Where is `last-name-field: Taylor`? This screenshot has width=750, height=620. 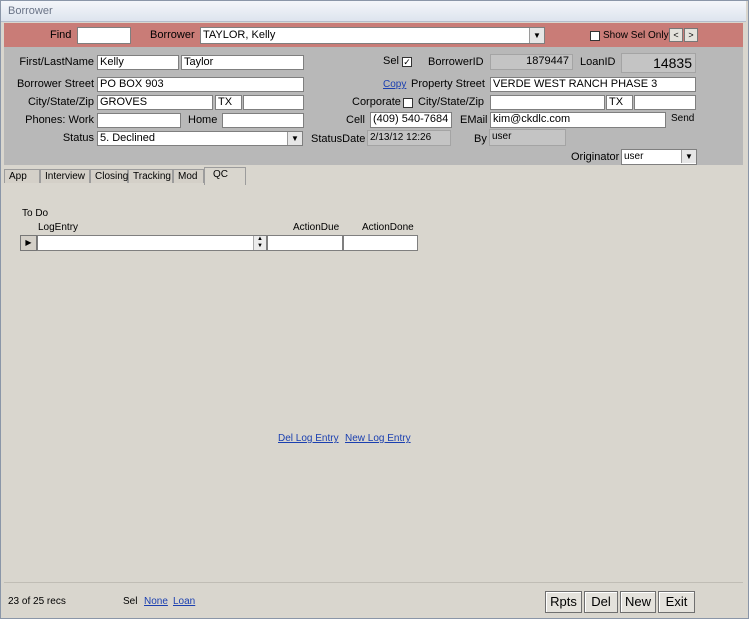
last-name-field: Taylor is located at coordinates (242, 62).